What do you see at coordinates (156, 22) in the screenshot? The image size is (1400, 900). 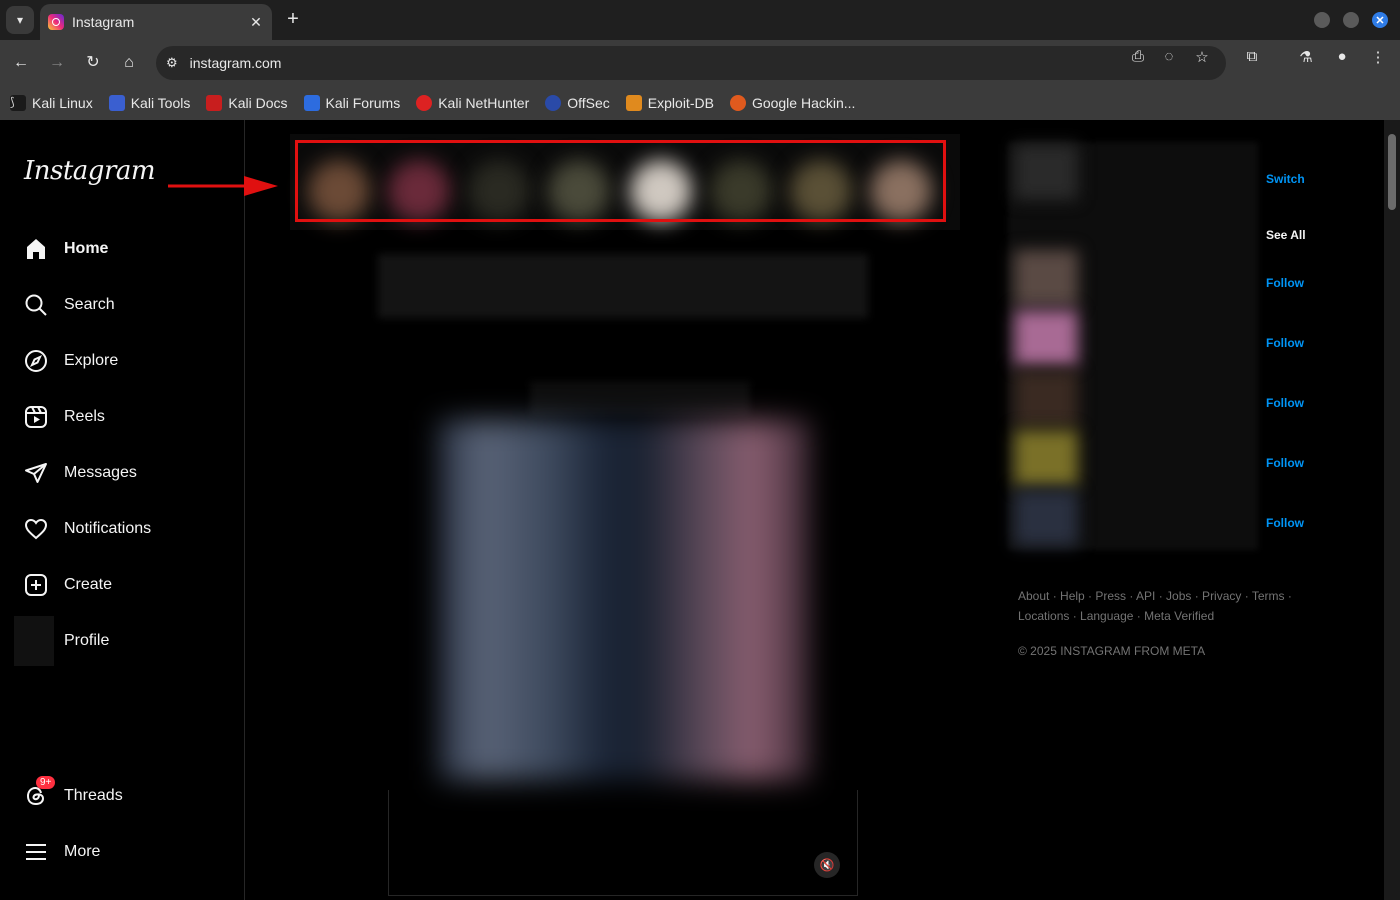 I see `browser-tab-instagram: Instagram ✕` at bounding box center [156, 22].